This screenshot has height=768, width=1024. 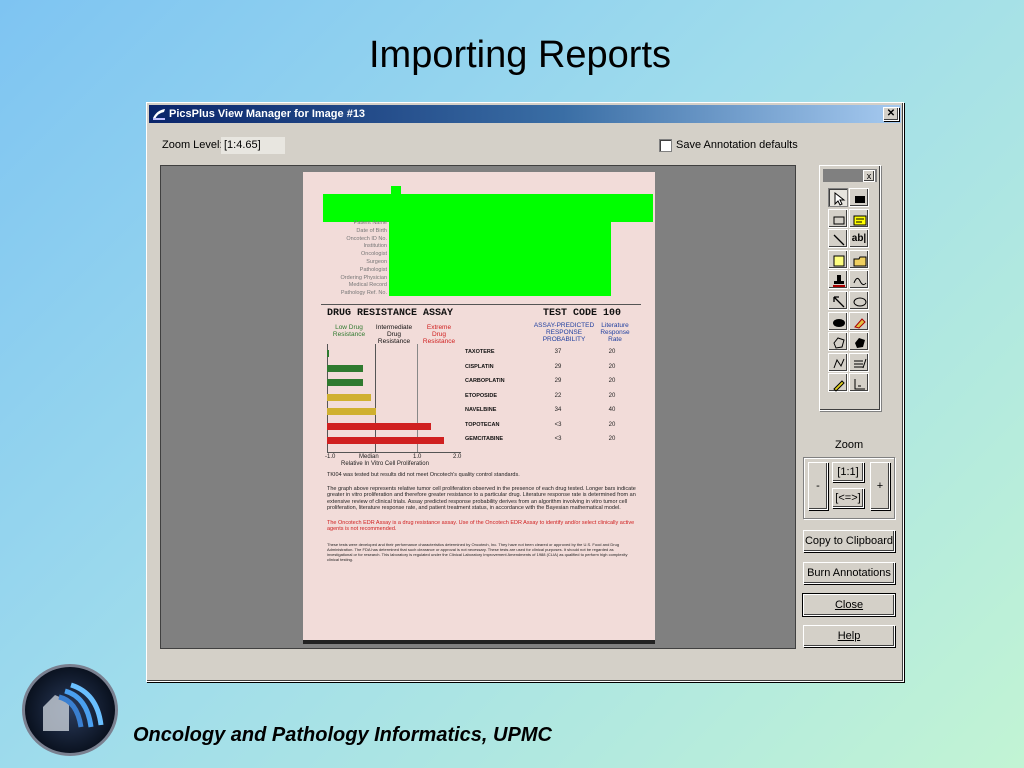 I want to click on zoom-controls: - [1:1] [<=>] +, so click(x=849, y=488).